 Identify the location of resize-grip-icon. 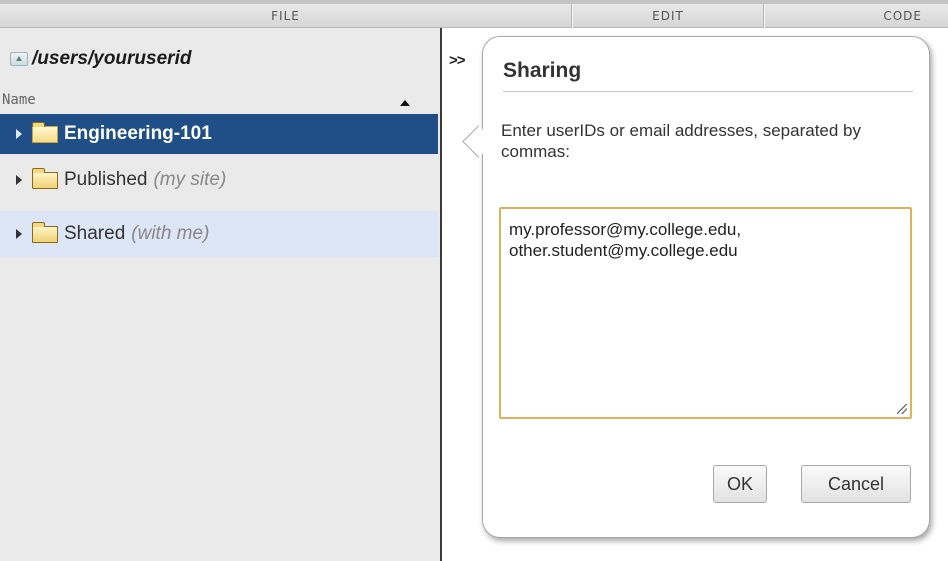
(902, 409).